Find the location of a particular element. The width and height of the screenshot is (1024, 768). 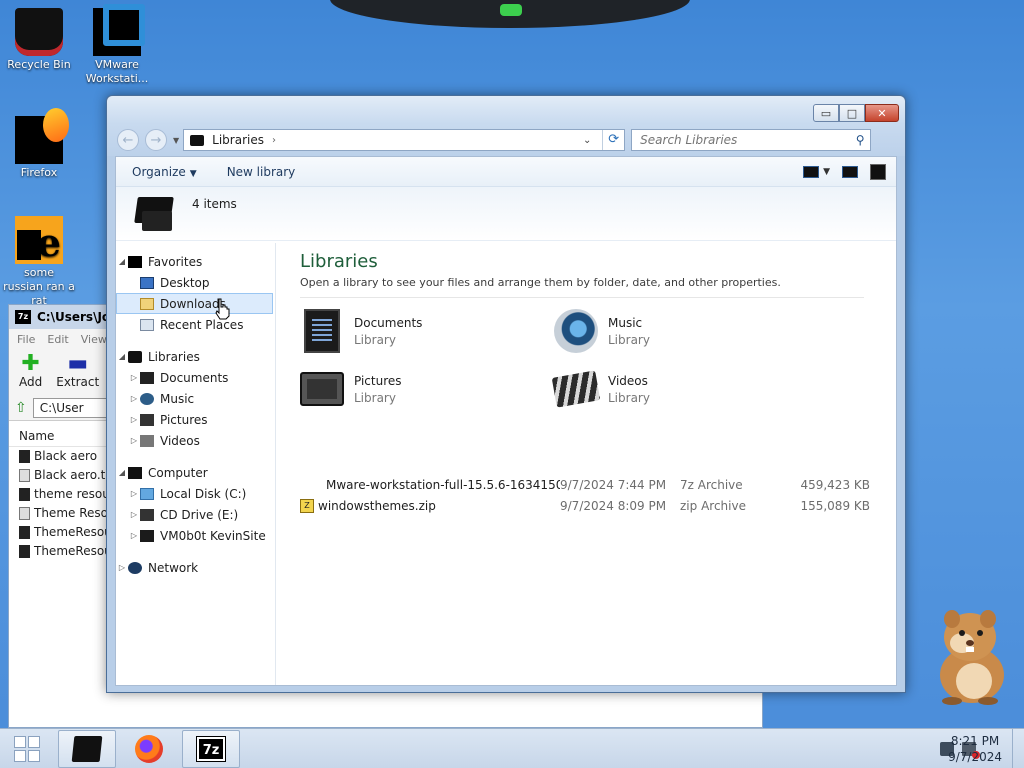

maximize-button: □ is located at coordinates (852, 113).